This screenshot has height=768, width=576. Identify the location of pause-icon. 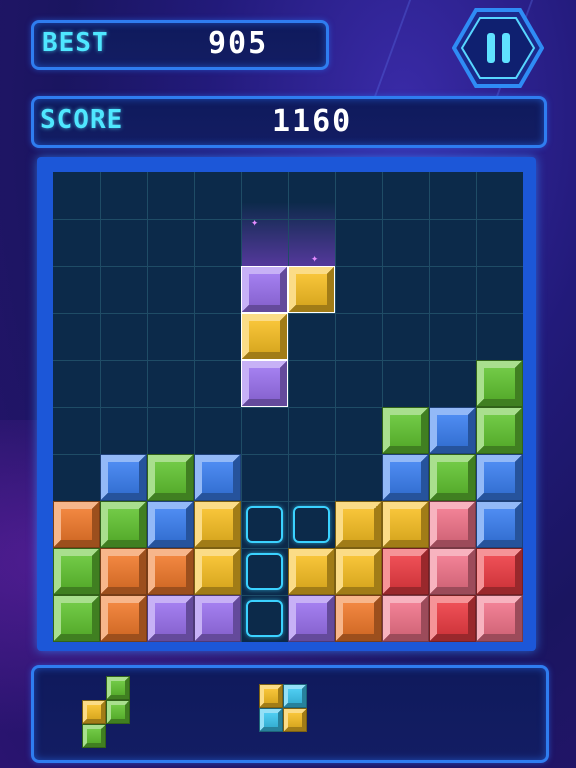
(498, 48).